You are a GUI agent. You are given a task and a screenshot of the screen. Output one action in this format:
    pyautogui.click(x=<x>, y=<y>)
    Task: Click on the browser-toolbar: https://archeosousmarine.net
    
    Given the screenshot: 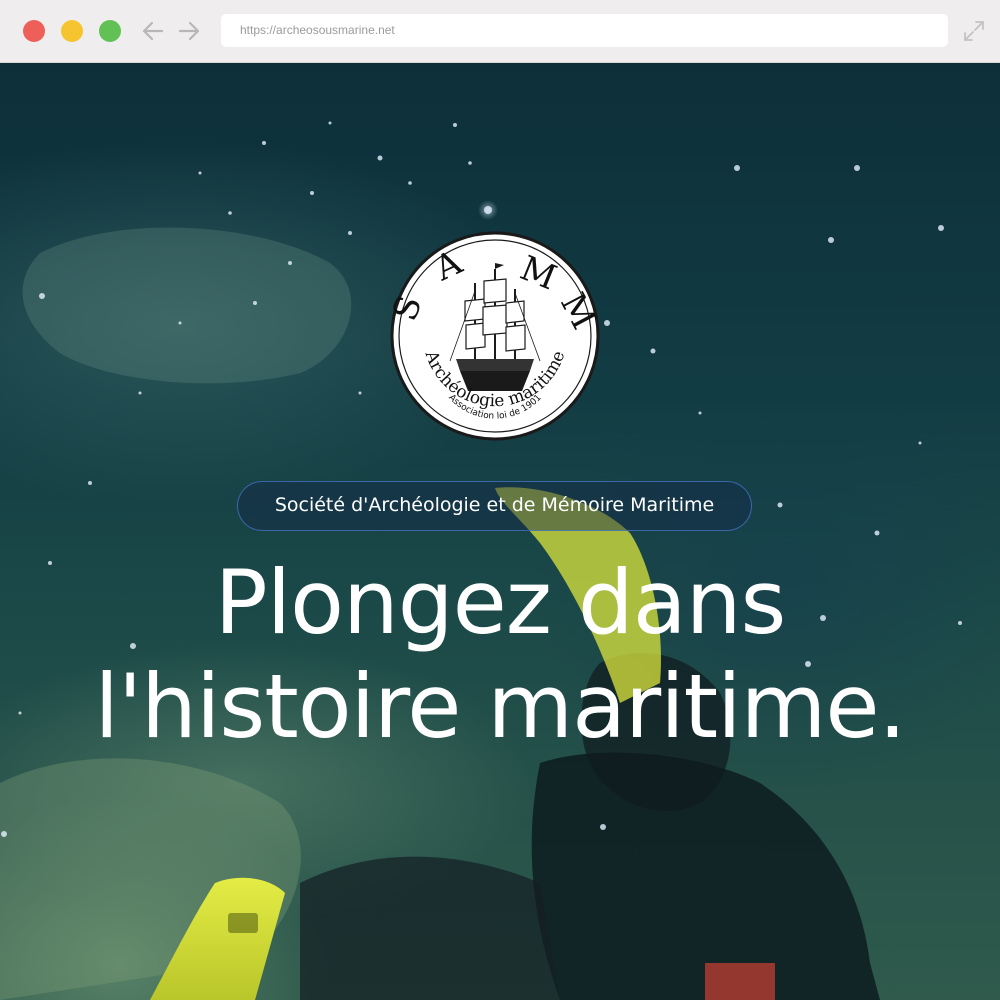 What is the action you would take?
    pyautogui.click(x=500, y=31)
    